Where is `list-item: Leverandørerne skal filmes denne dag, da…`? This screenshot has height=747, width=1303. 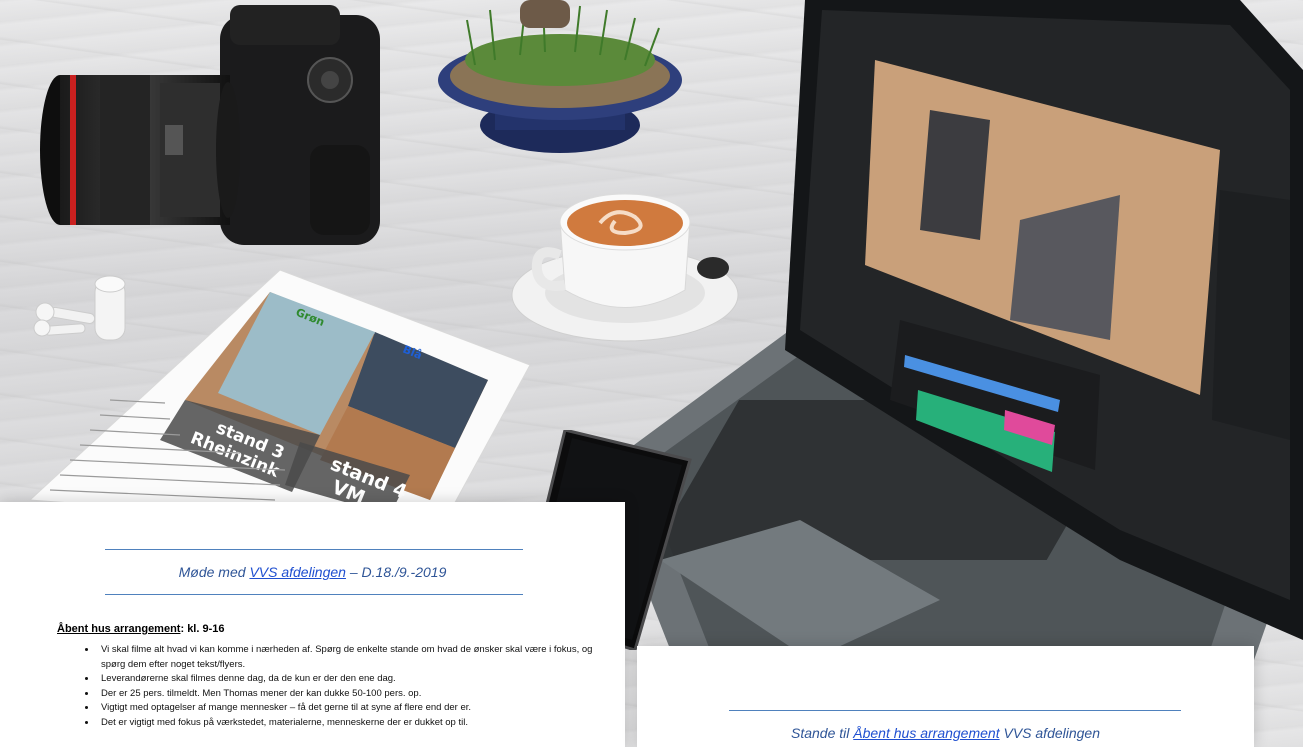
list-item: Leverandørerne skal filmes denne dag, da… is located at coordinates (357, 679).